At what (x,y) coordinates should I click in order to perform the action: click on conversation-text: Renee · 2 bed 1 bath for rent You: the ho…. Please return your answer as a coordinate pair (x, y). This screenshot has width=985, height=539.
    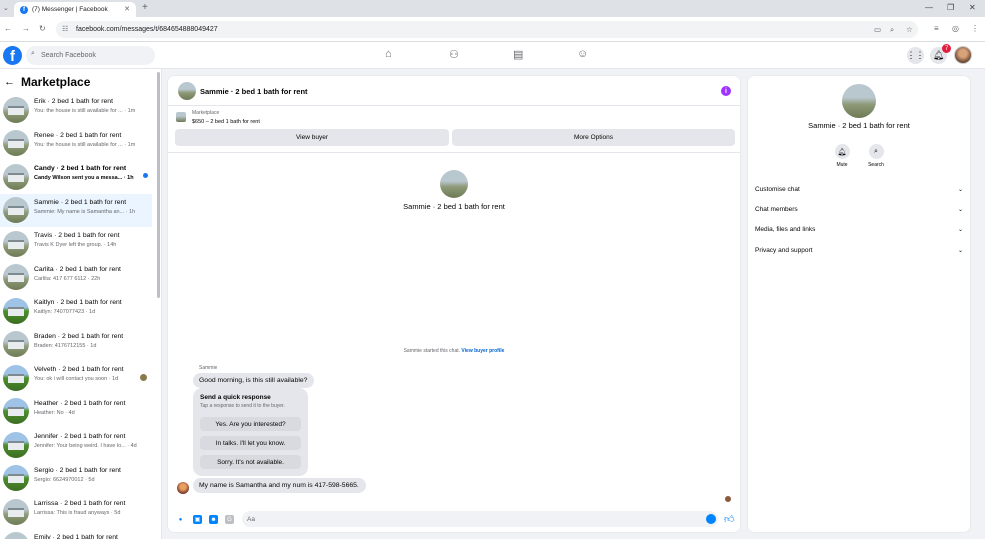
    Looking at the image, I should click on (90, 140).